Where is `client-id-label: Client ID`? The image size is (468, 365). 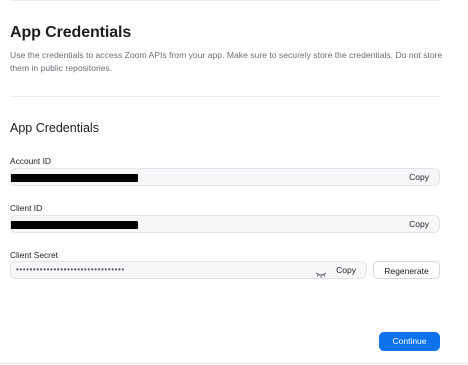 client-id-label: Client ID is located at coordinates (26, 208).